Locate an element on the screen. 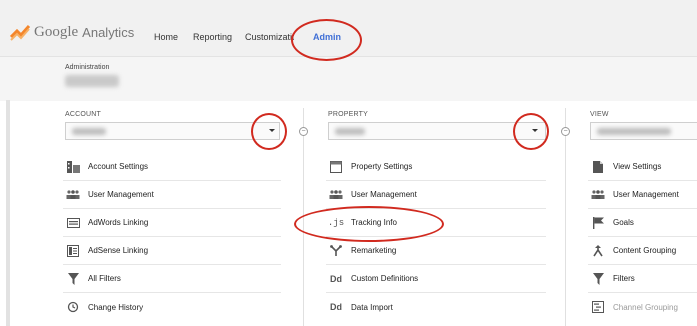 This screenshot has height=326, width=697. custom-definitions-label: Custom Definitions is located at coordinates (385, 278).